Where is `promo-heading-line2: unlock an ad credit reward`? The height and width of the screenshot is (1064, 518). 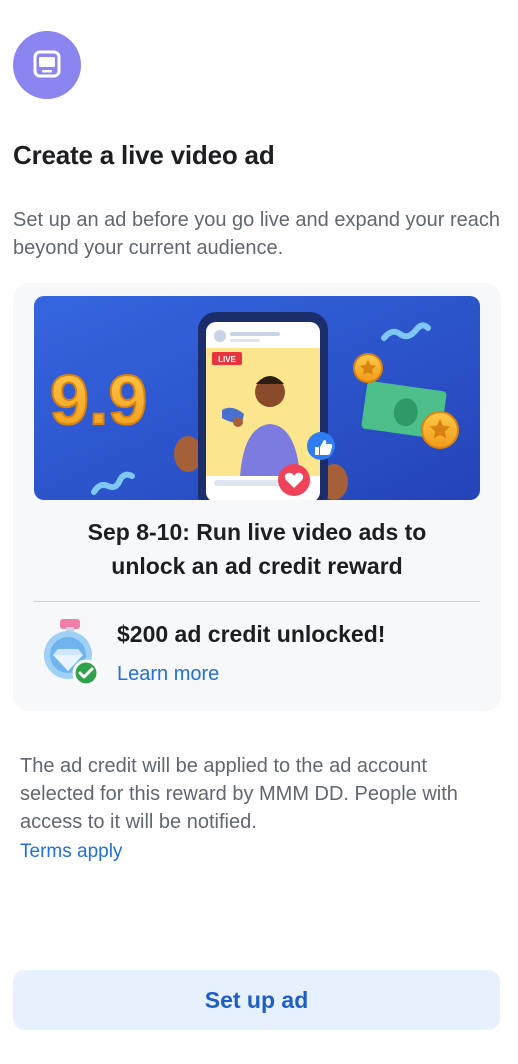 promo-heading-line2: unlock an ad credit reward is located at coordinates (257, 566).